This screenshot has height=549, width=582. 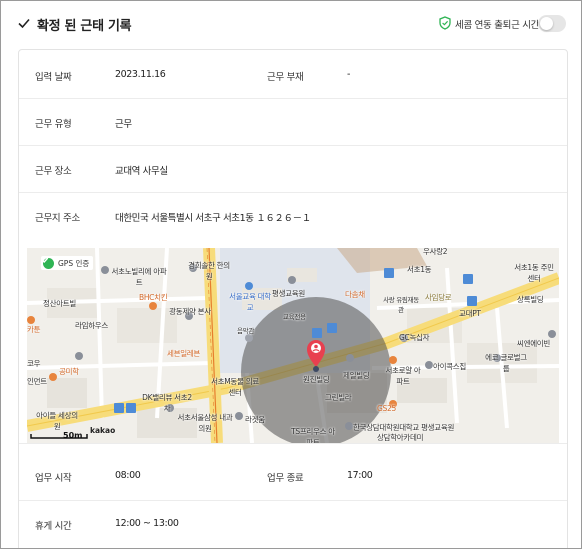 What do you see at coordinates (356, 375) in the screenshot?
I see `map-label: 제일빌딩` at bounding box center [356, 375].